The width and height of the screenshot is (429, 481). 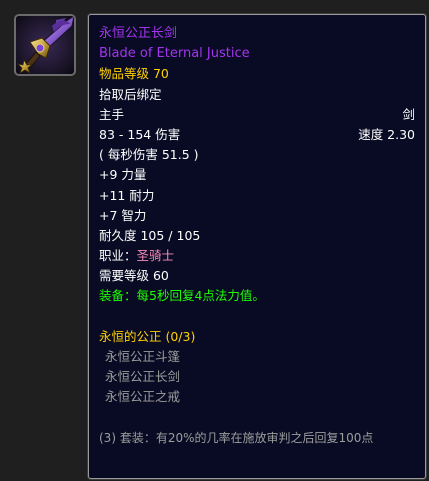 I want to click on set-item-cloak: 永恒公正斗篷, so click(x=143, y=356).